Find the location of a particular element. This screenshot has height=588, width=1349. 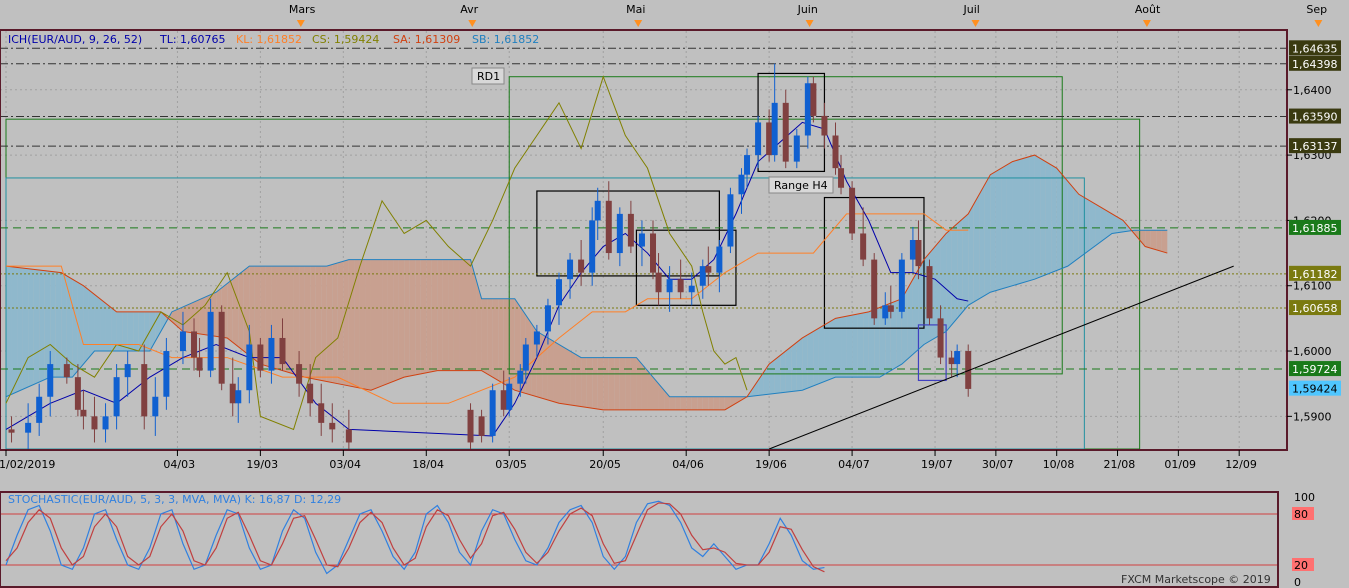

legend-title: ICH(EUR/AUD, 9, 26, 52) is located at coordinates (75, 39).